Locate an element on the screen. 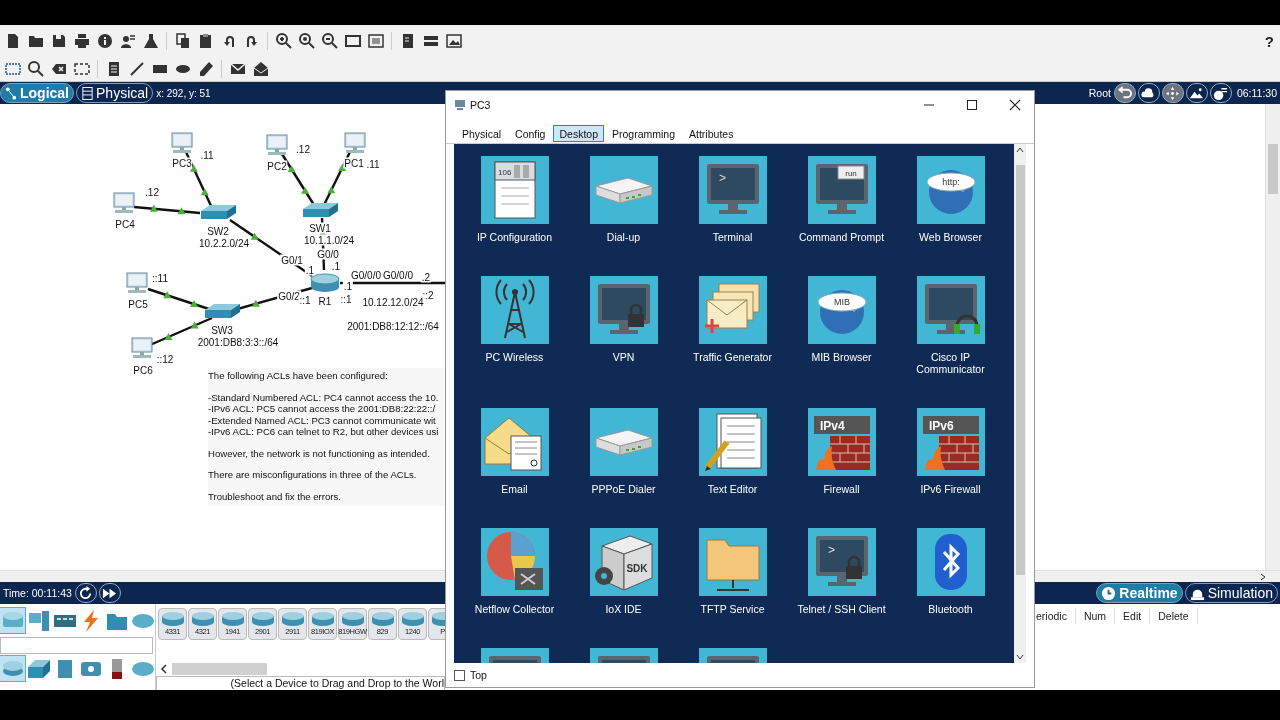 The width and height of the screenshot is (1280, 720). open-envelope-button is located at coordinates (260, 69).